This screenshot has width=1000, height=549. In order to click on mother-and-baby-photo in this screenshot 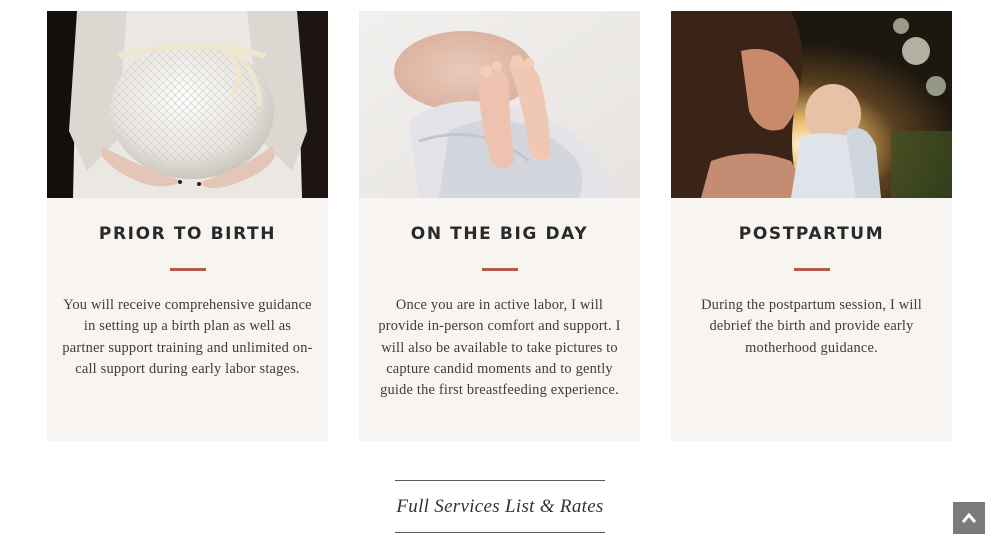, I will do `click(811, 104)`.